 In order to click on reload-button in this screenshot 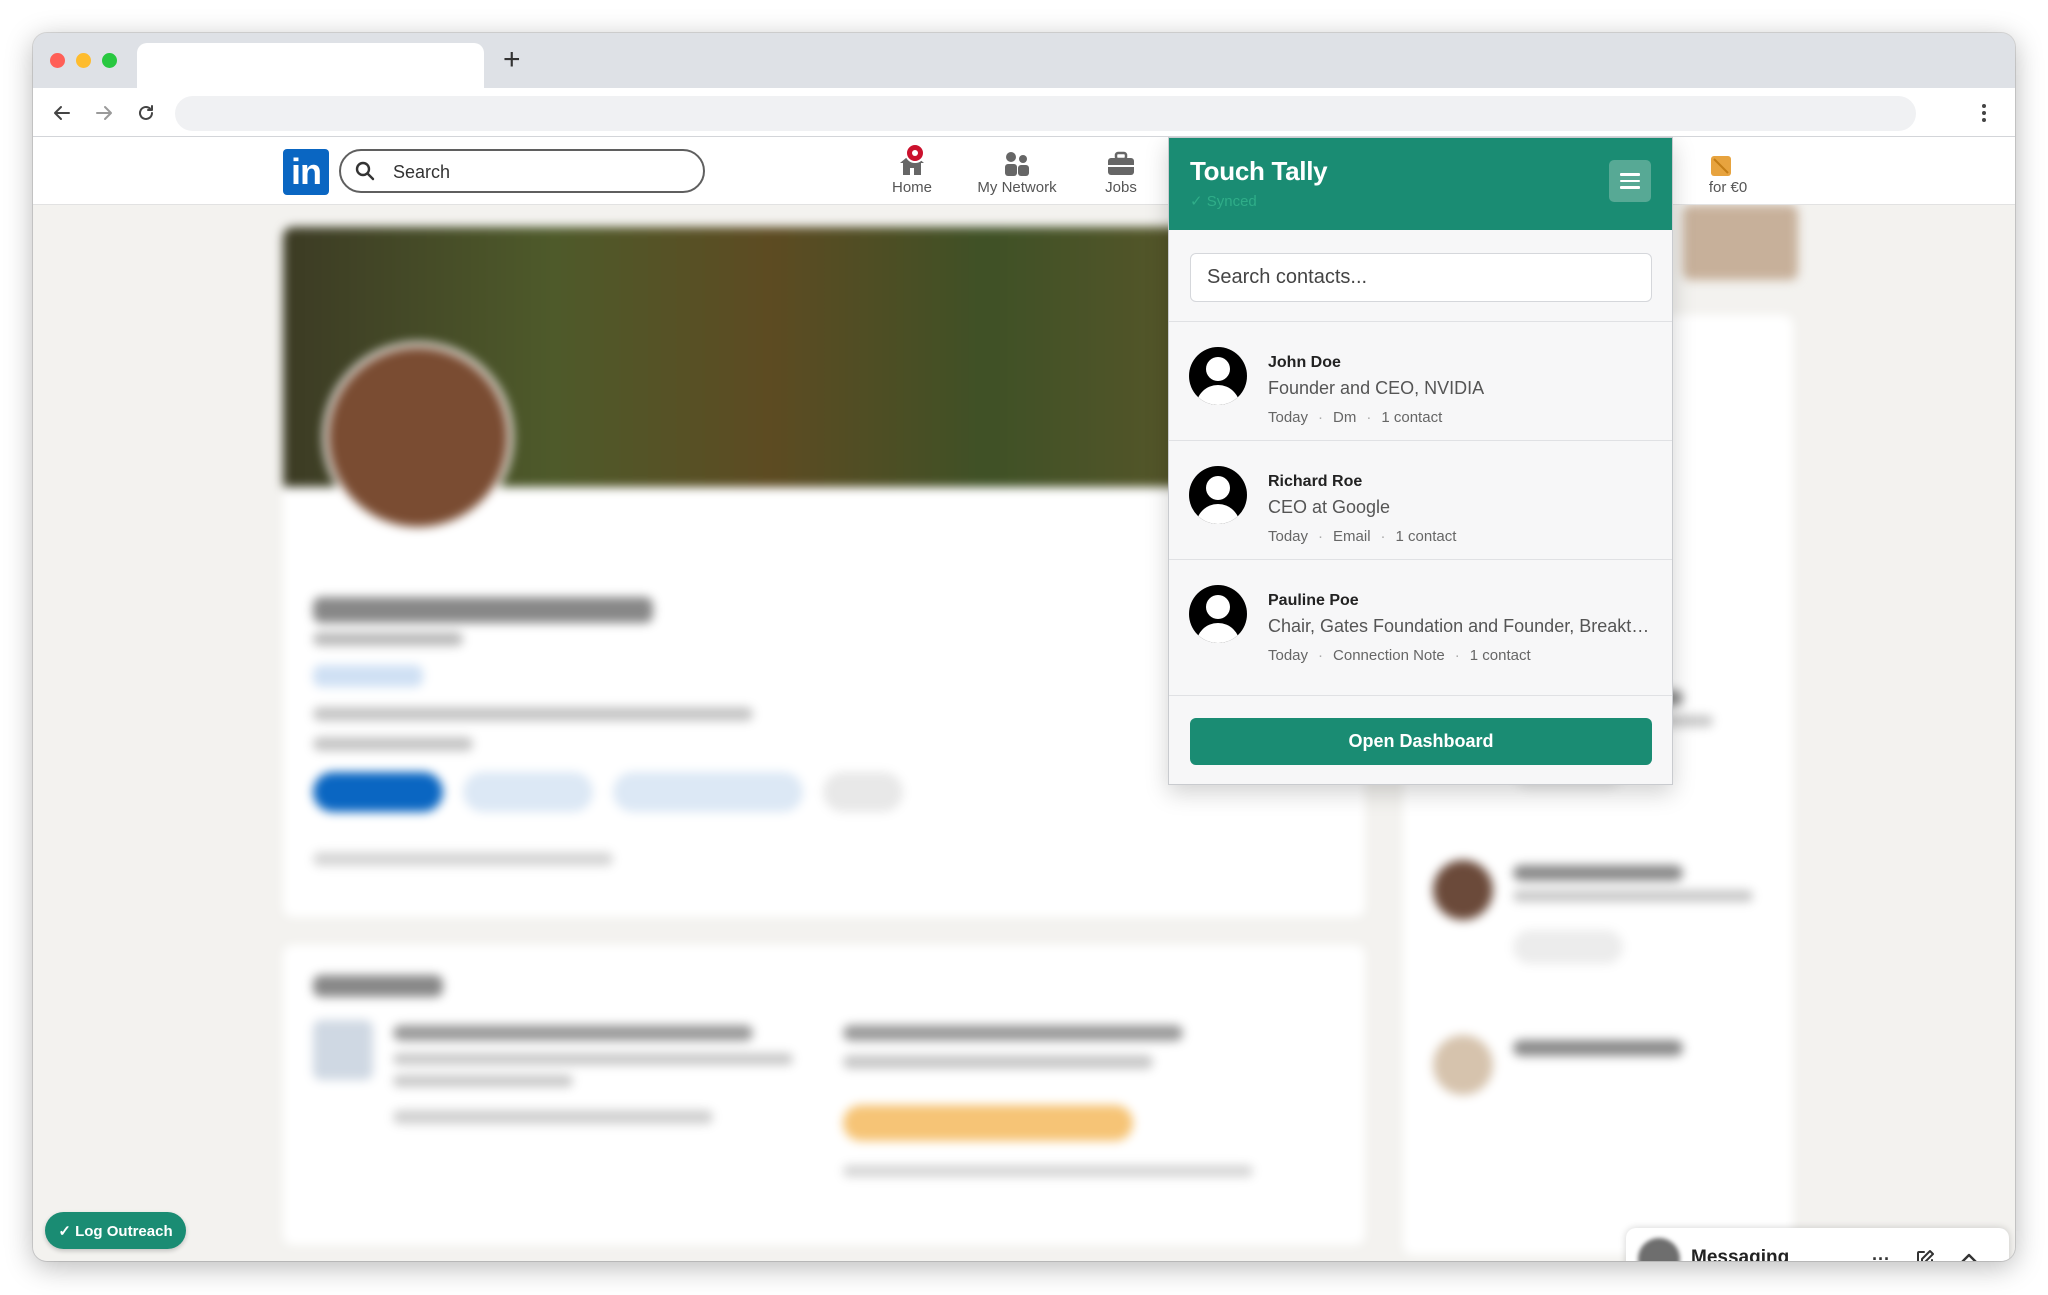, I will do `click(146, 113)`.